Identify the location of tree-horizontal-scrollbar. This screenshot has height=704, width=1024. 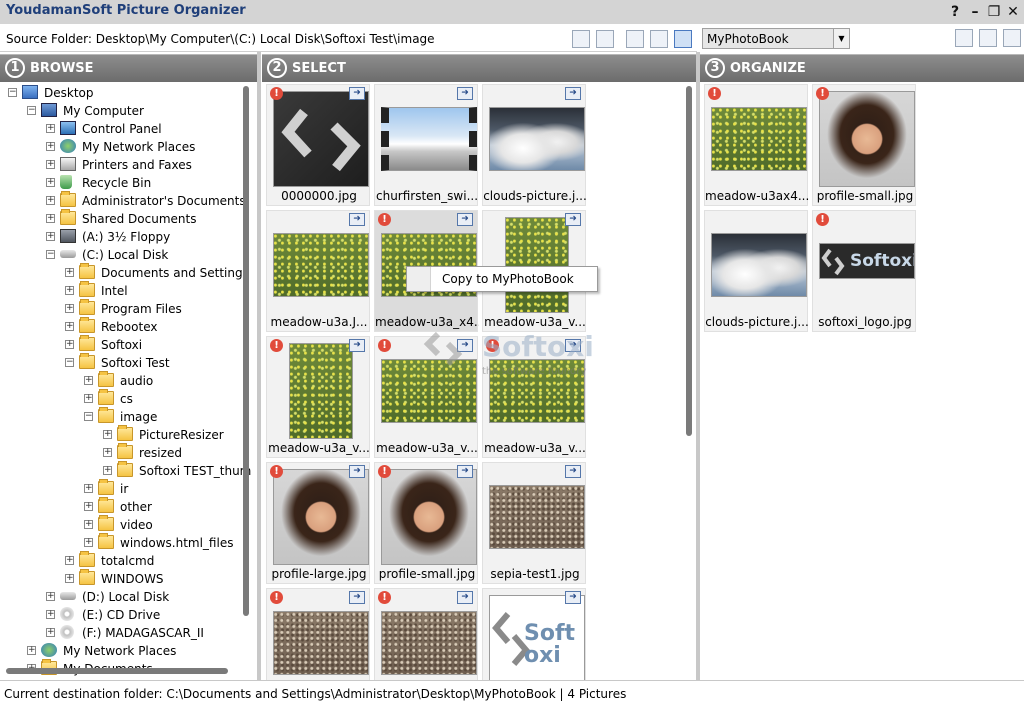
(117, 671).